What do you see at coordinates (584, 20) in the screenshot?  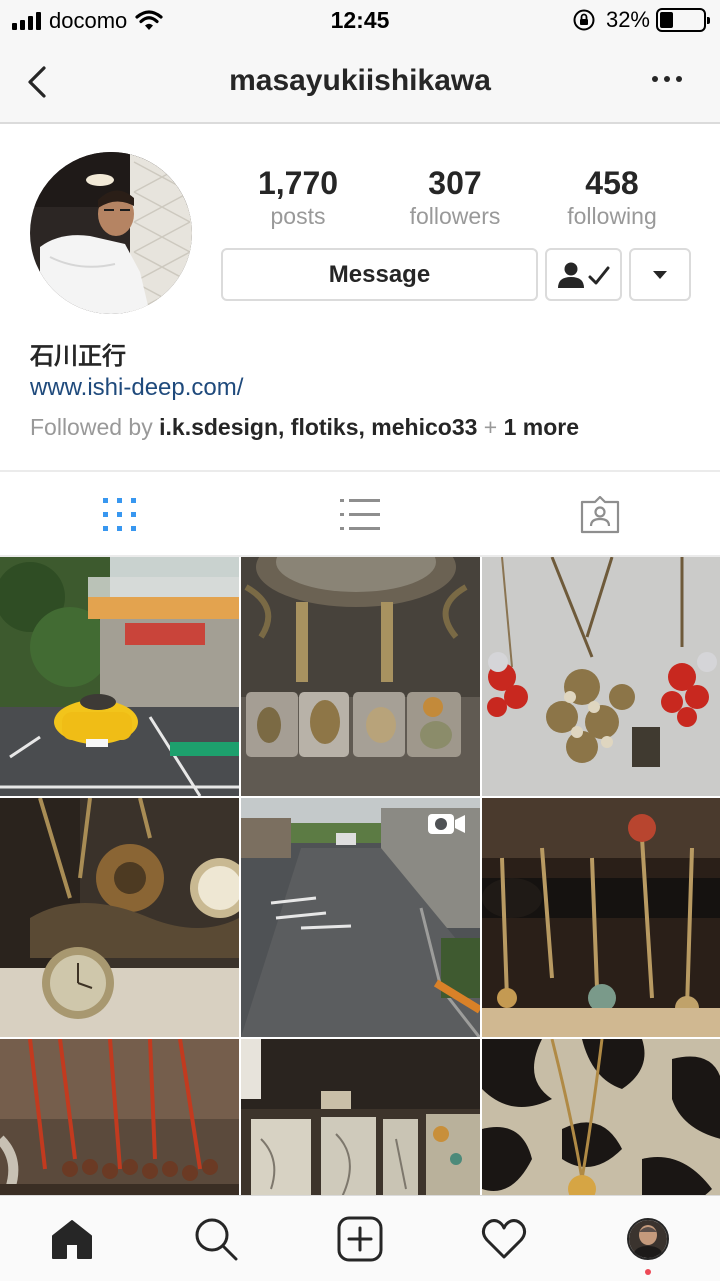 I see `orientation-lock-icon` at bounding box center [584, 20].